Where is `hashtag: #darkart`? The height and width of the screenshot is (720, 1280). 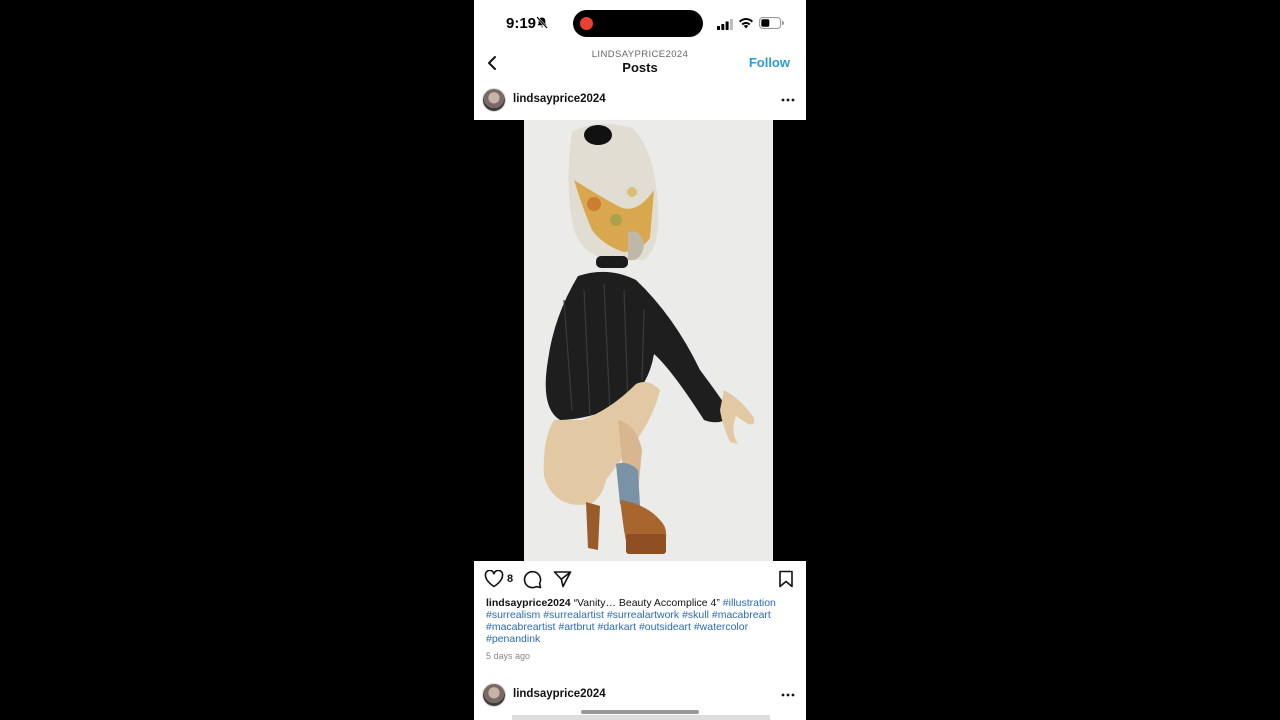
hashtag: #darkart is located at coordinates (616, 627).